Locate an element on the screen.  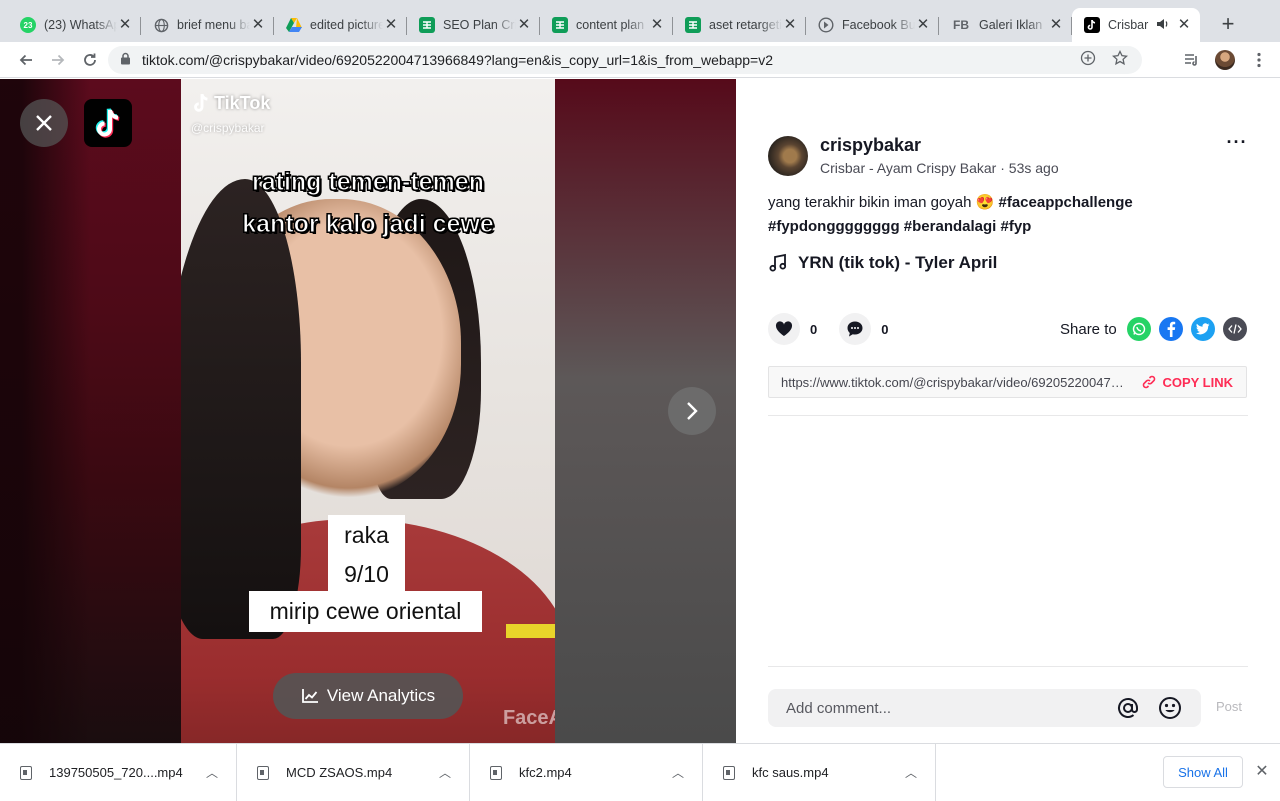
tiktok-icon is located at coordinates (1092, 25).